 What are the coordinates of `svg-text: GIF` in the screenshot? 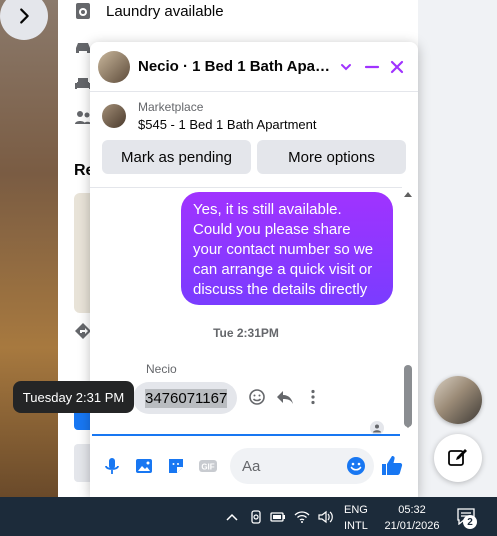 It's located at (207, 467).